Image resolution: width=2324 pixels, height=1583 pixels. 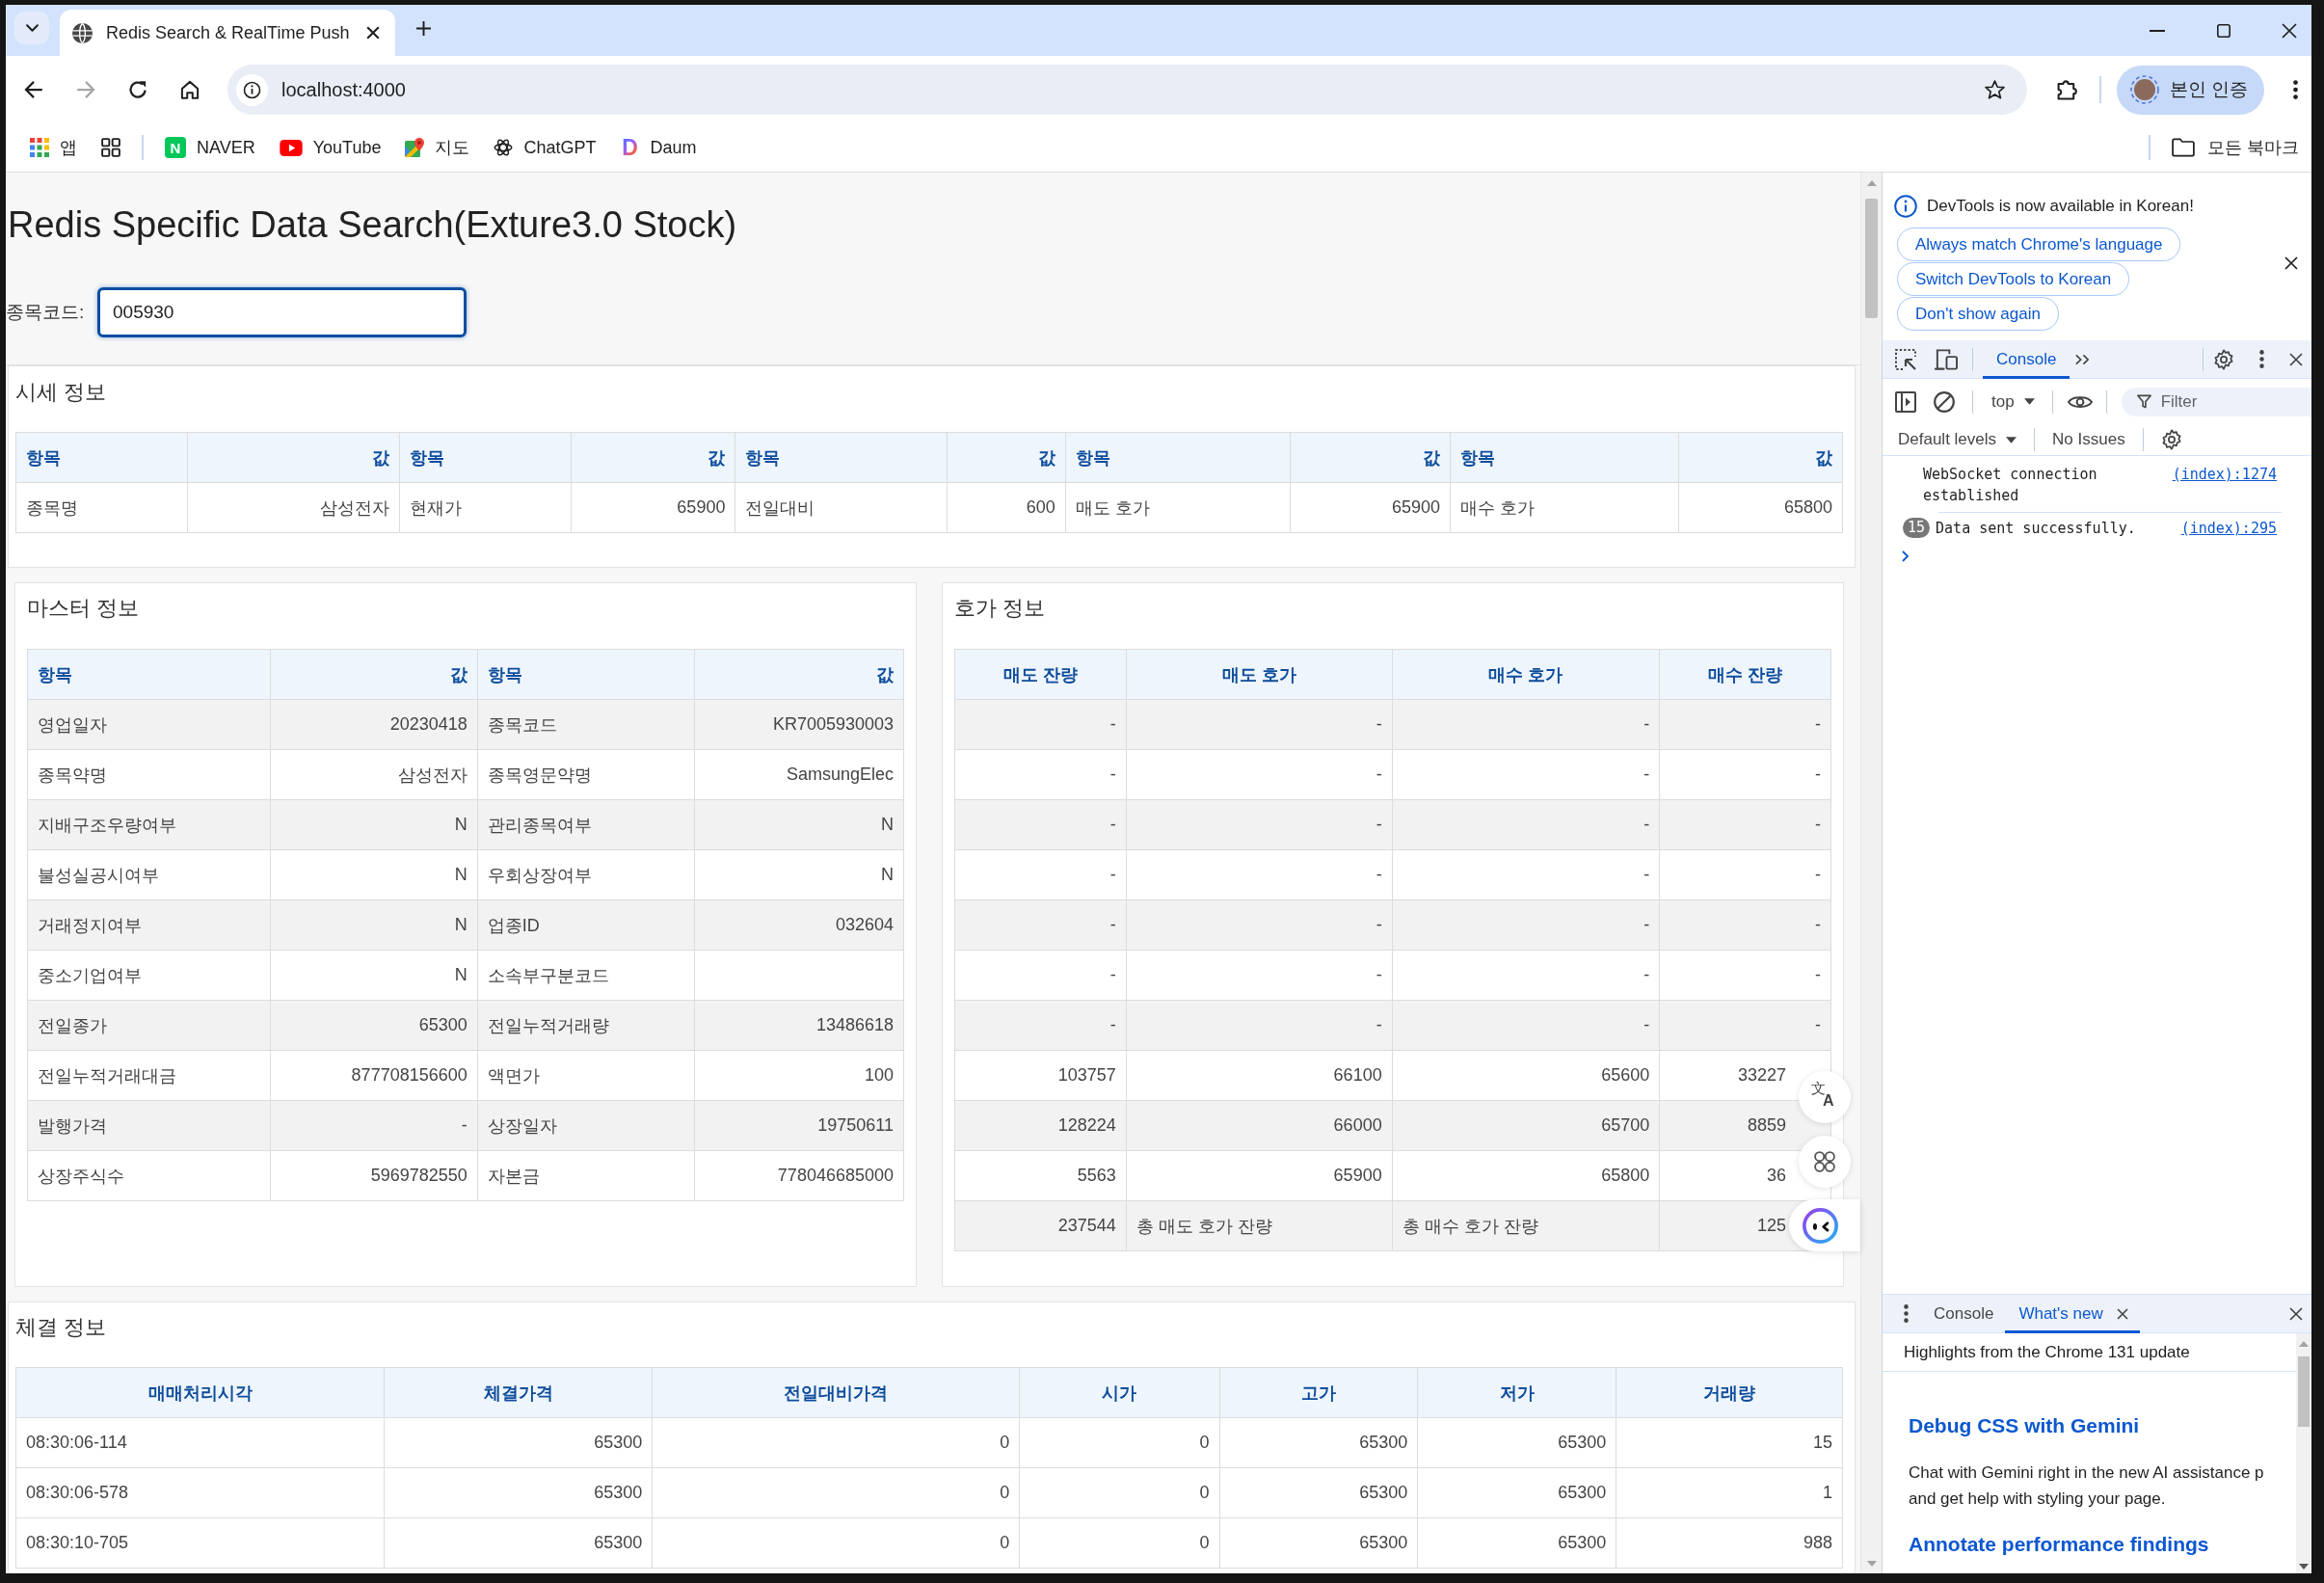 What do you see at coordinates (1957, 439) in the screenshot?
I see `levels-dropdown: Default levels` at bounding box center [1957, 439].